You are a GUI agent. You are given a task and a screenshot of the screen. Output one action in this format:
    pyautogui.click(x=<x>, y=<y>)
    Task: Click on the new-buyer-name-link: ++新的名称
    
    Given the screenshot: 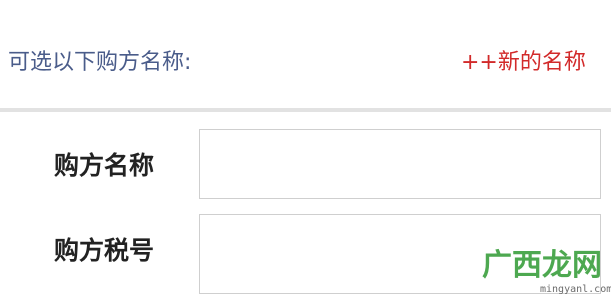 What is the action you would take?
    pyautogui.click(x=523, y=63)
    